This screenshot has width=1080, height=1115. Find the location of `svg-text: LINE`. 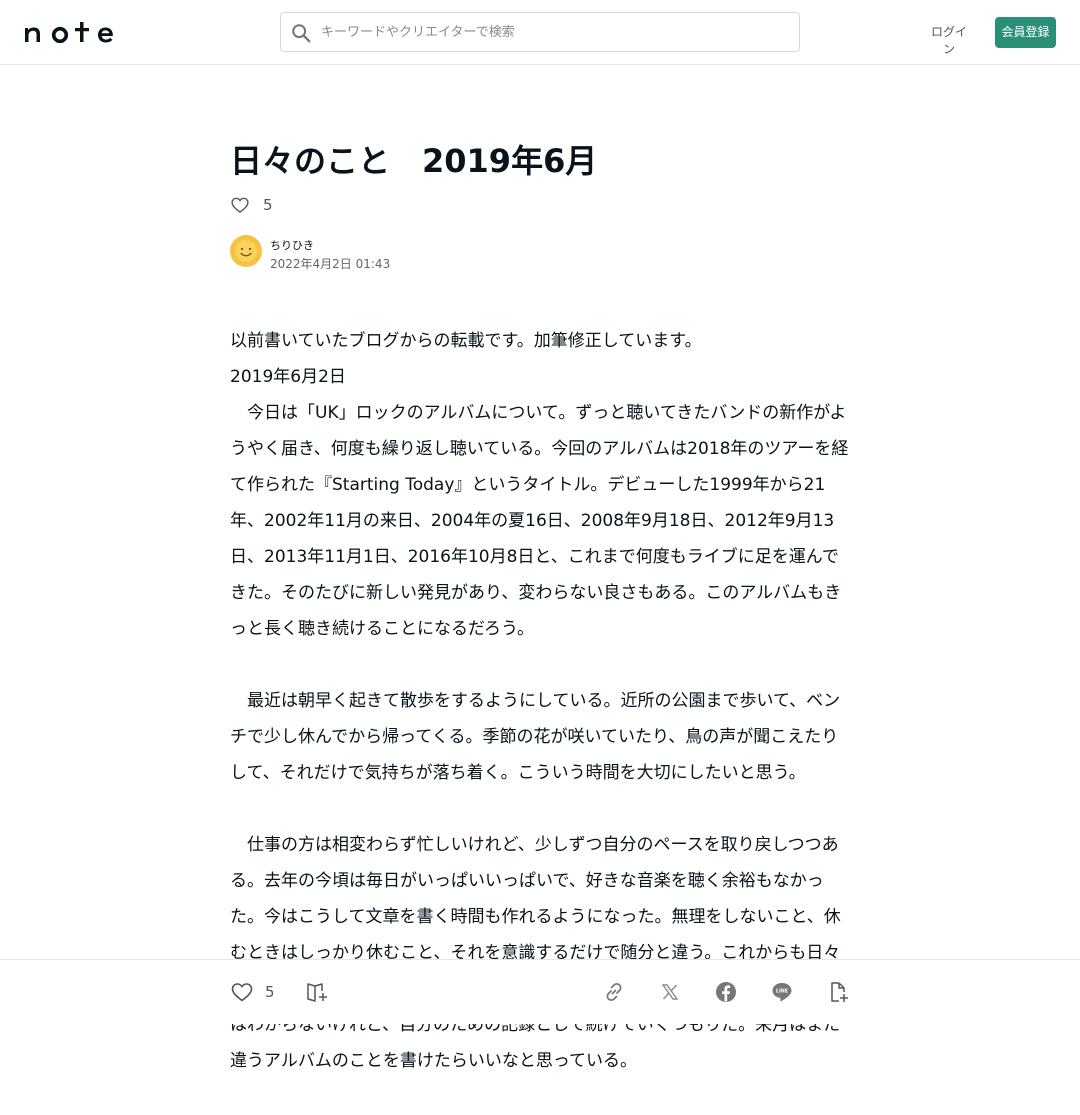

svg-text: LINE is located at coordinates (782, 992).